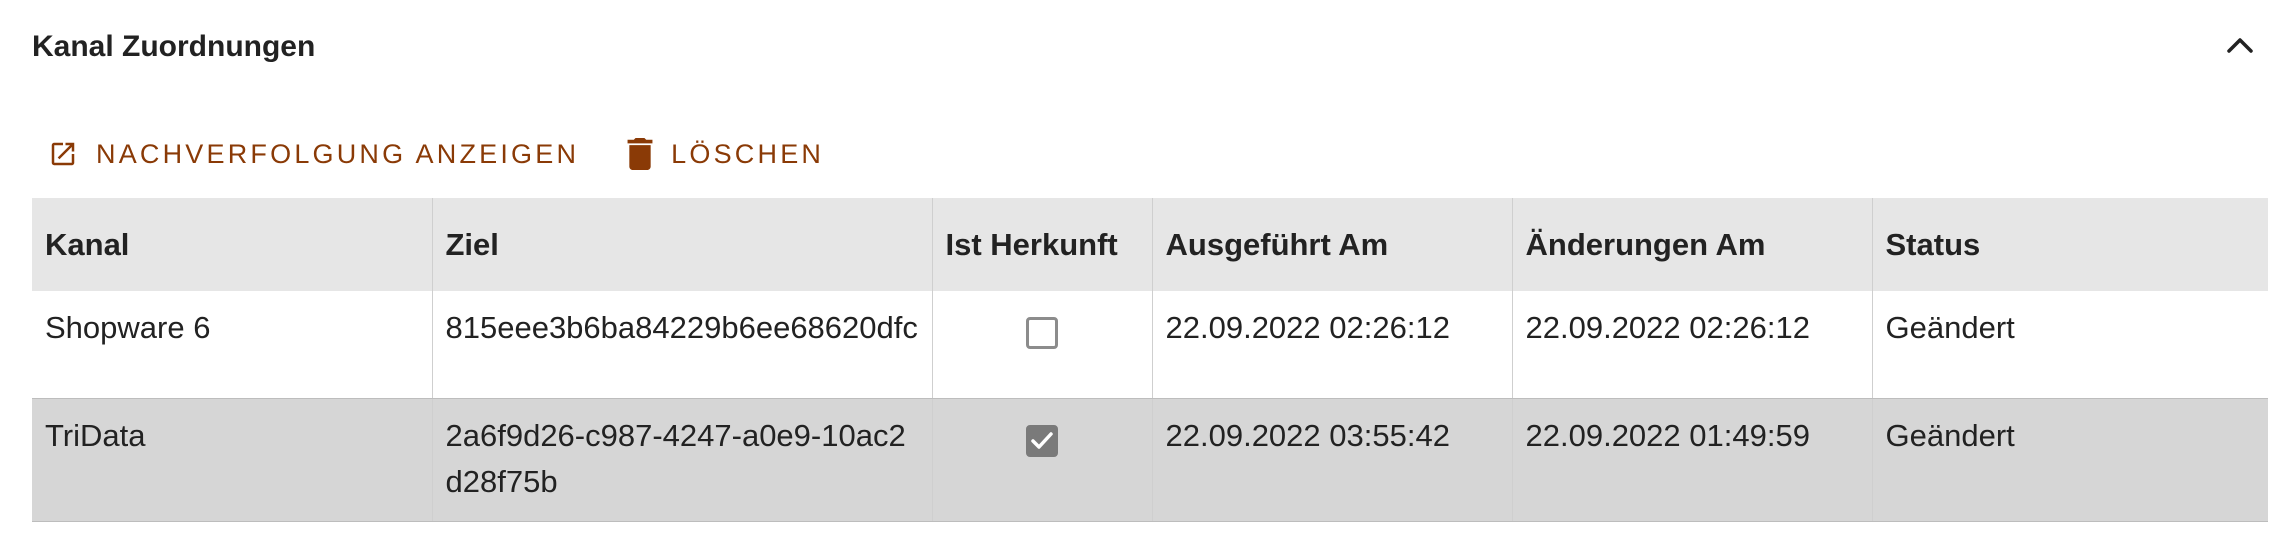  What do you see at coordinates (1152, 47) in the screenshot?
I see `panel-header: Kanal Zuordnungen` at bounding box center [1152, 47].